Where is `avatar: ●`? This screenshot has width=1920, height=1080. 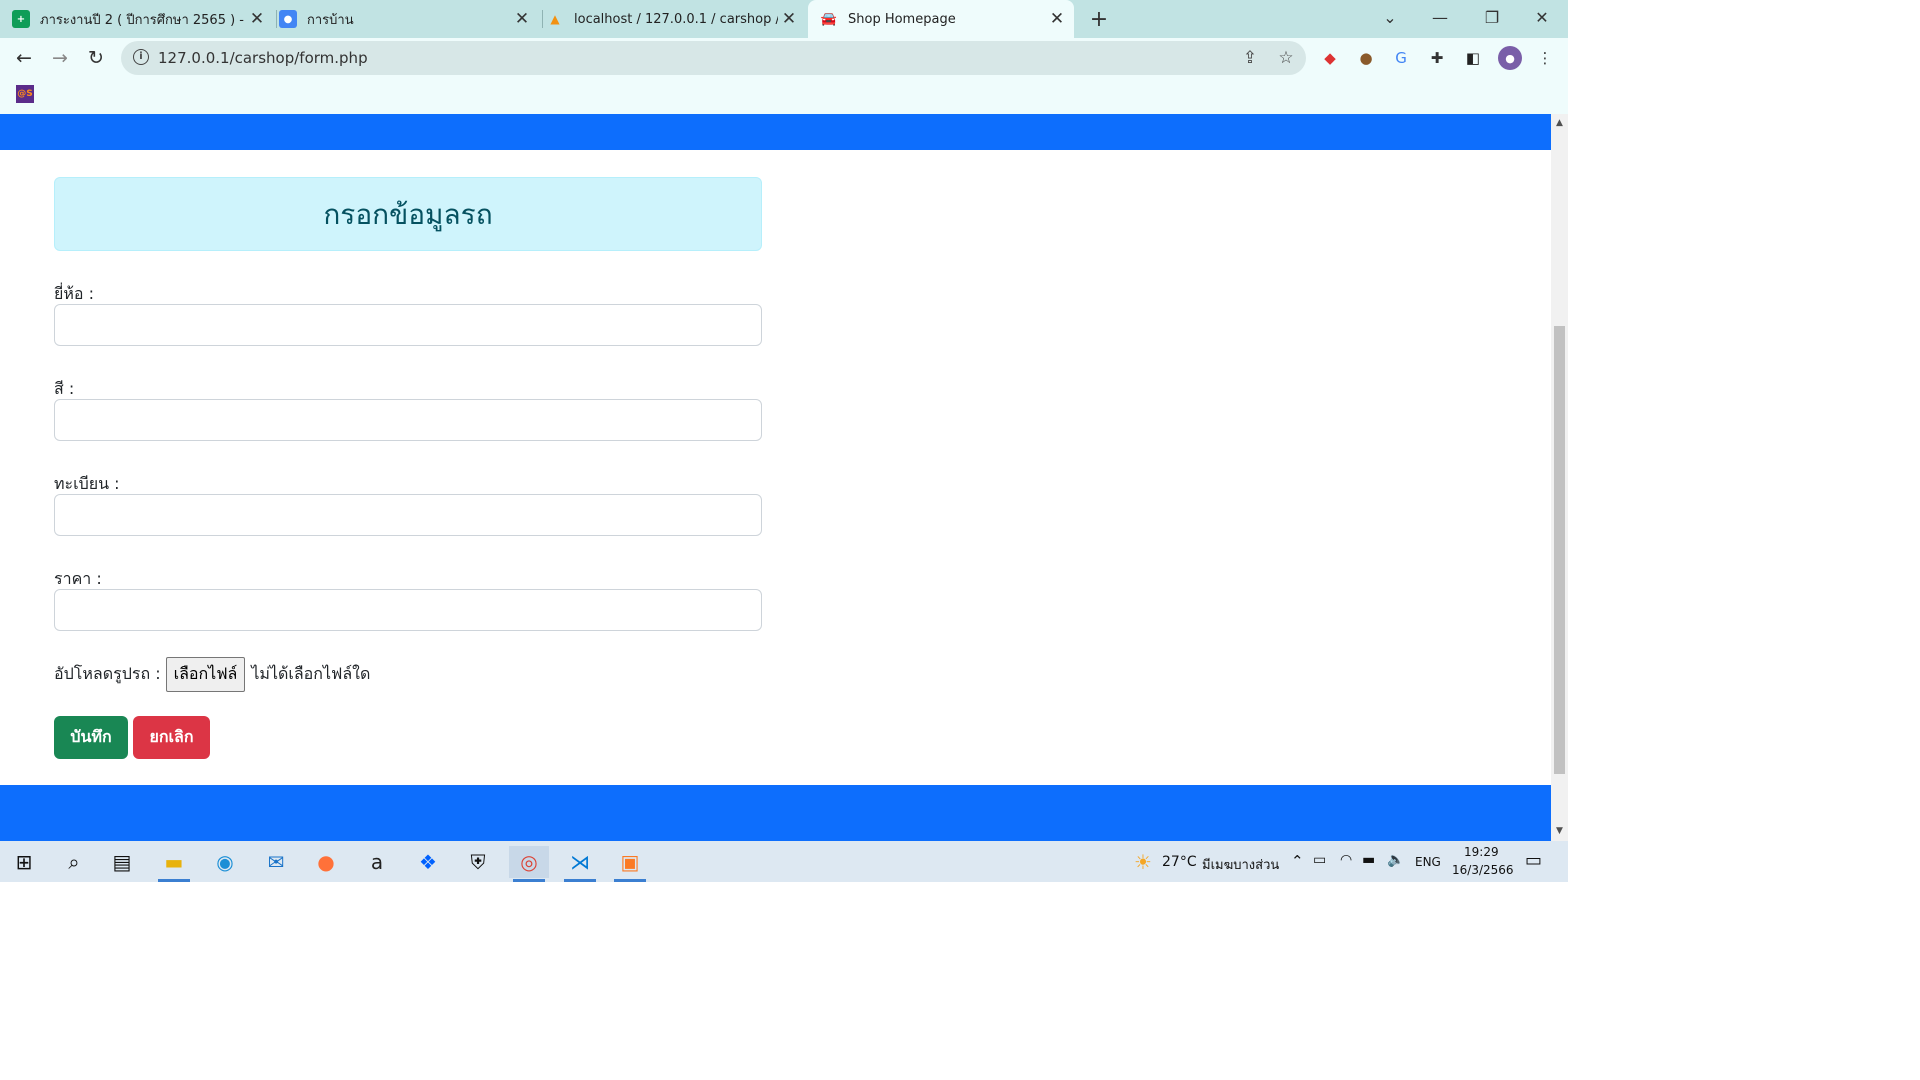 avatar: ● is located at coordinates (1510, 58).